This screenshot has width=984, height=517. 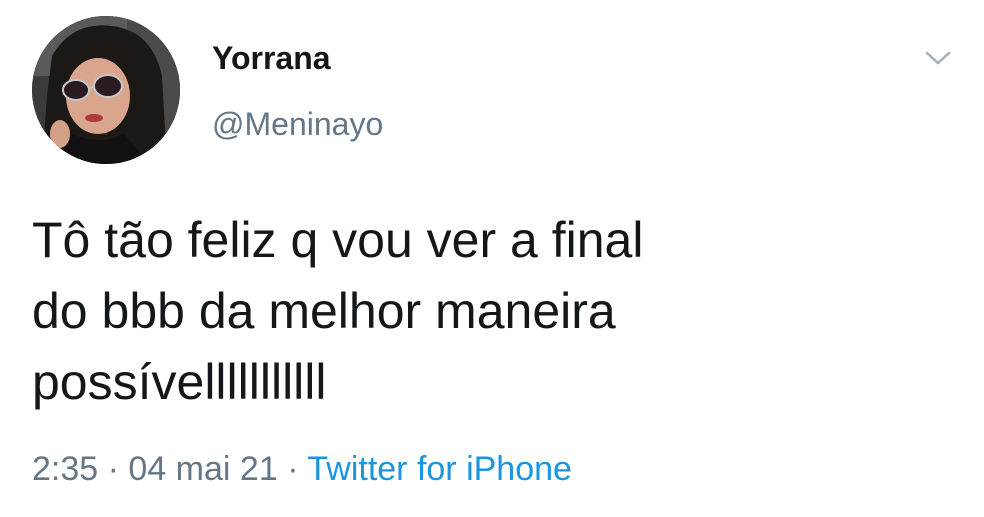 I want to click on tweet-text-line: possívelllllllllll, so click(x=179, y=382).